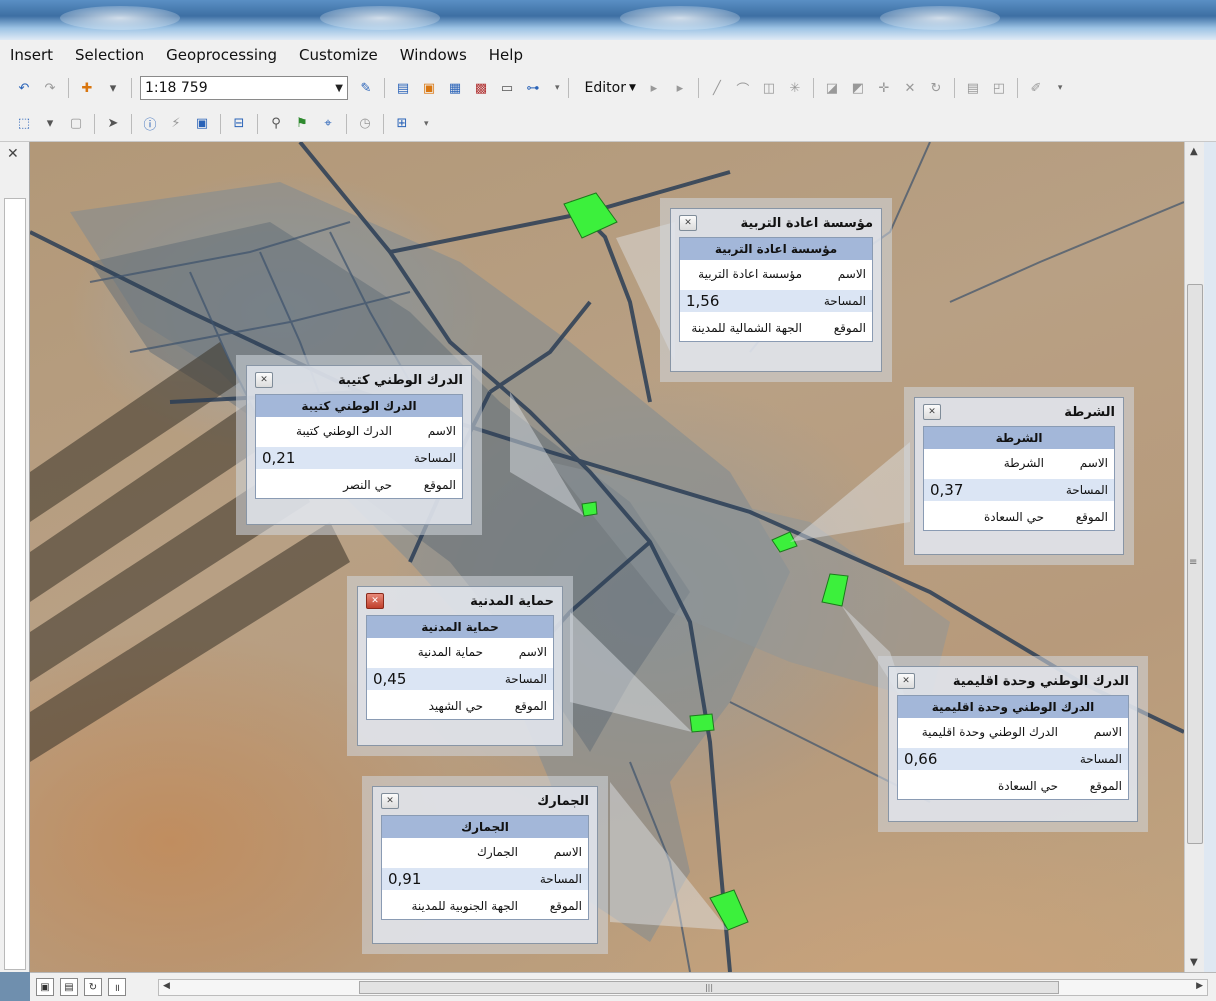 This screenshot has height=1001, width=1216. What do you see at coordinates (743, 88) in the screenshot?
I see `end-point-arc-icon: ⌒` at bounding box center [743, 88].